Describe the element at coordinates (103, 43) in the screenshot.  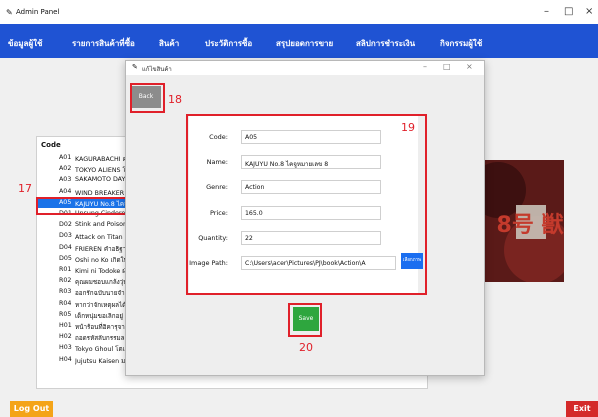
I see `menu-purchased-items: รายการสินค้าที่ซื้อ` at that location.